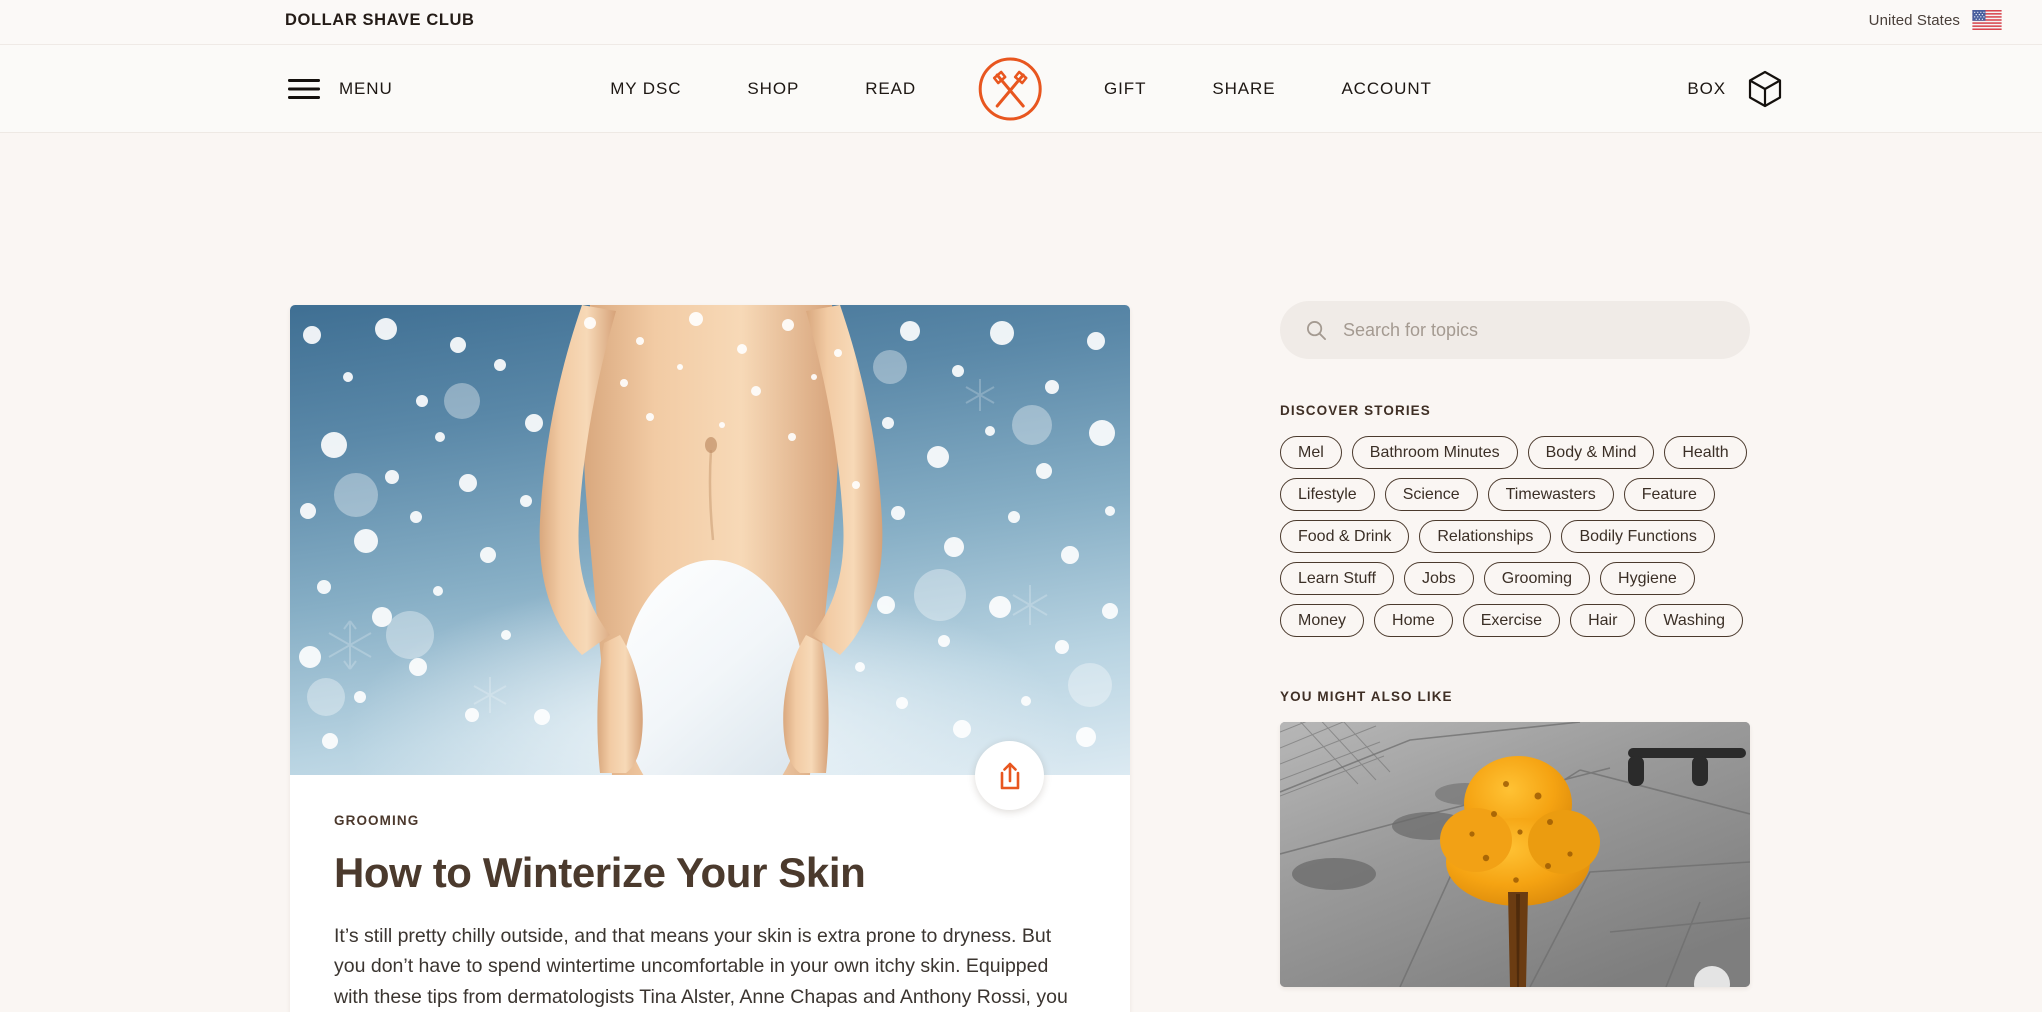 The width and height of the screenshot is (2042, 1012). Describe the element at coordinates (304, 88) in the screenshot. I see `hamburger-icon` at that location.